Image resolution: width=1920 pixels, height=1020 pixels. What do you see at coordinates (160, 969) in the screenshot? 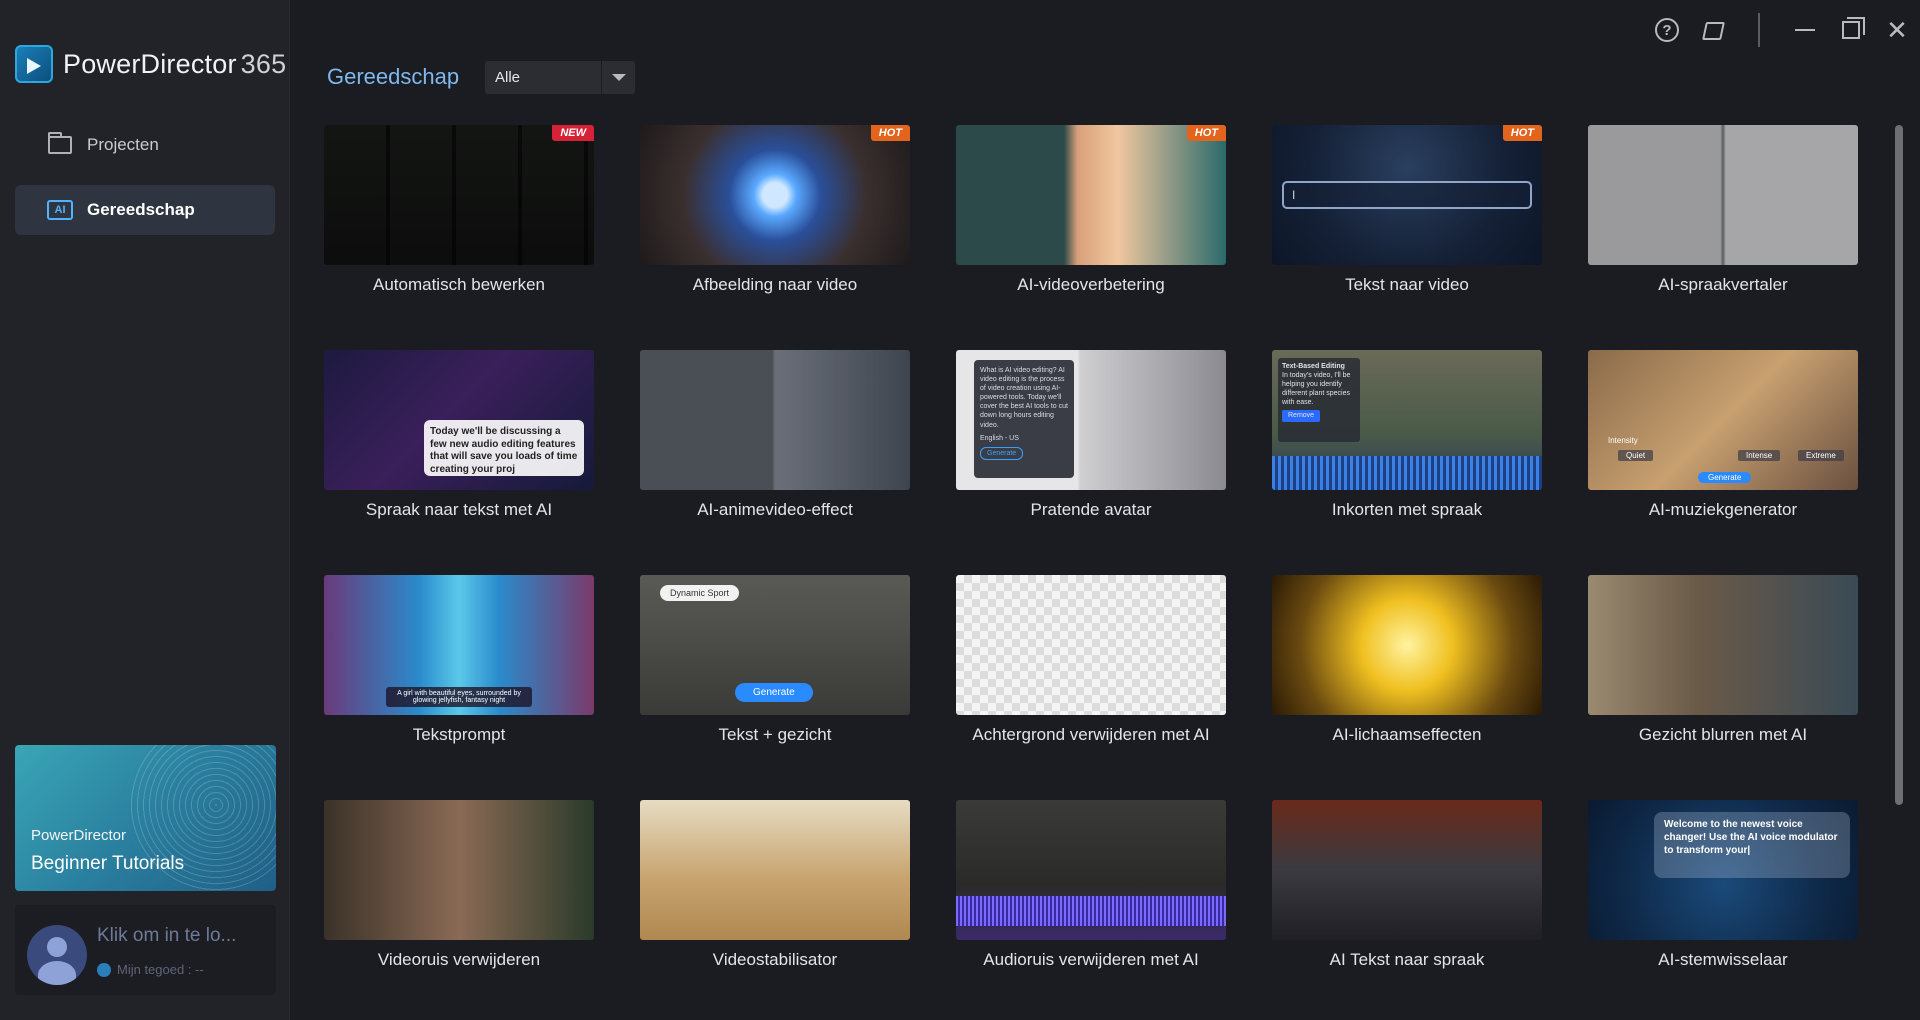
I see `credit-text: Mijn tegoed : --` at bounding box center [160, 969].